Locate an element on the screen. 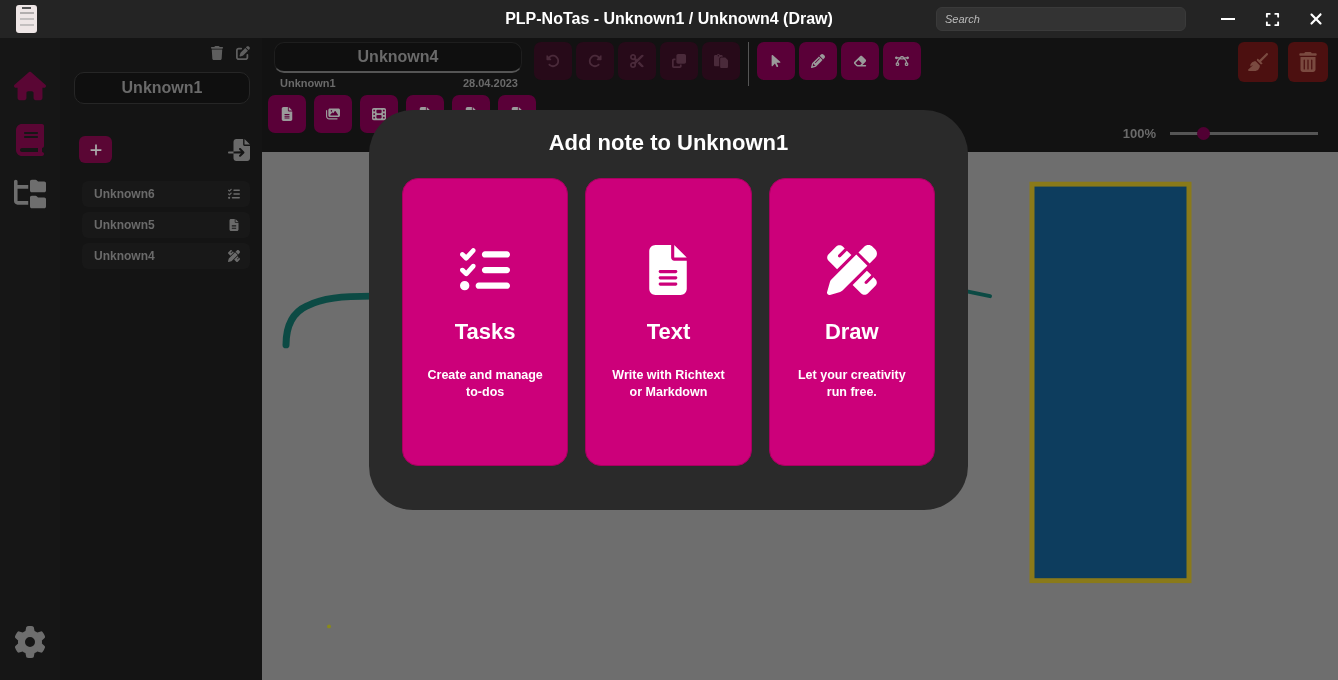  note-type-card: Draw Let your creativity run free. is located at coordinates (851, 322).